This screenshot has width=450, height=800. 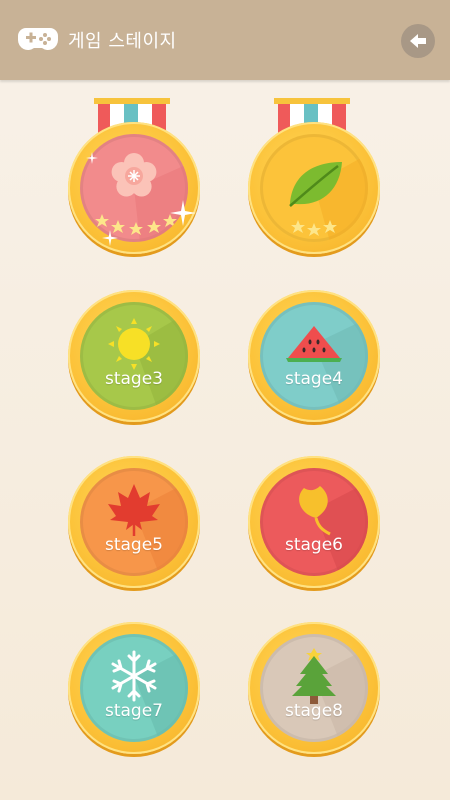 I want to click on stage-4-medal: stage4, so click(x=314, y=356).